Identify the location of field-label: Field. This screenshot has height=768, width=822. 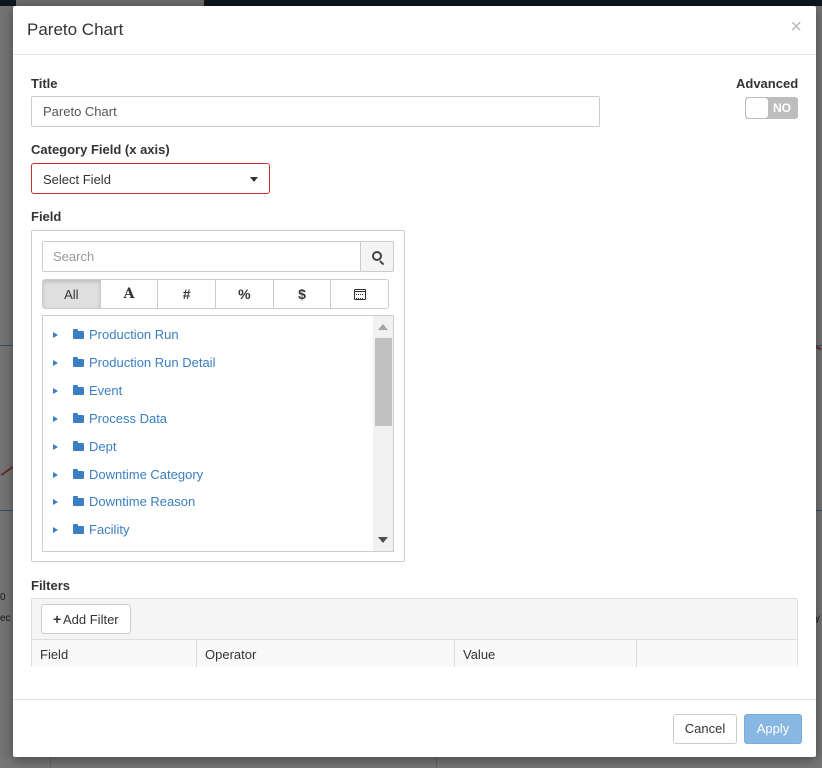
(46, 216).